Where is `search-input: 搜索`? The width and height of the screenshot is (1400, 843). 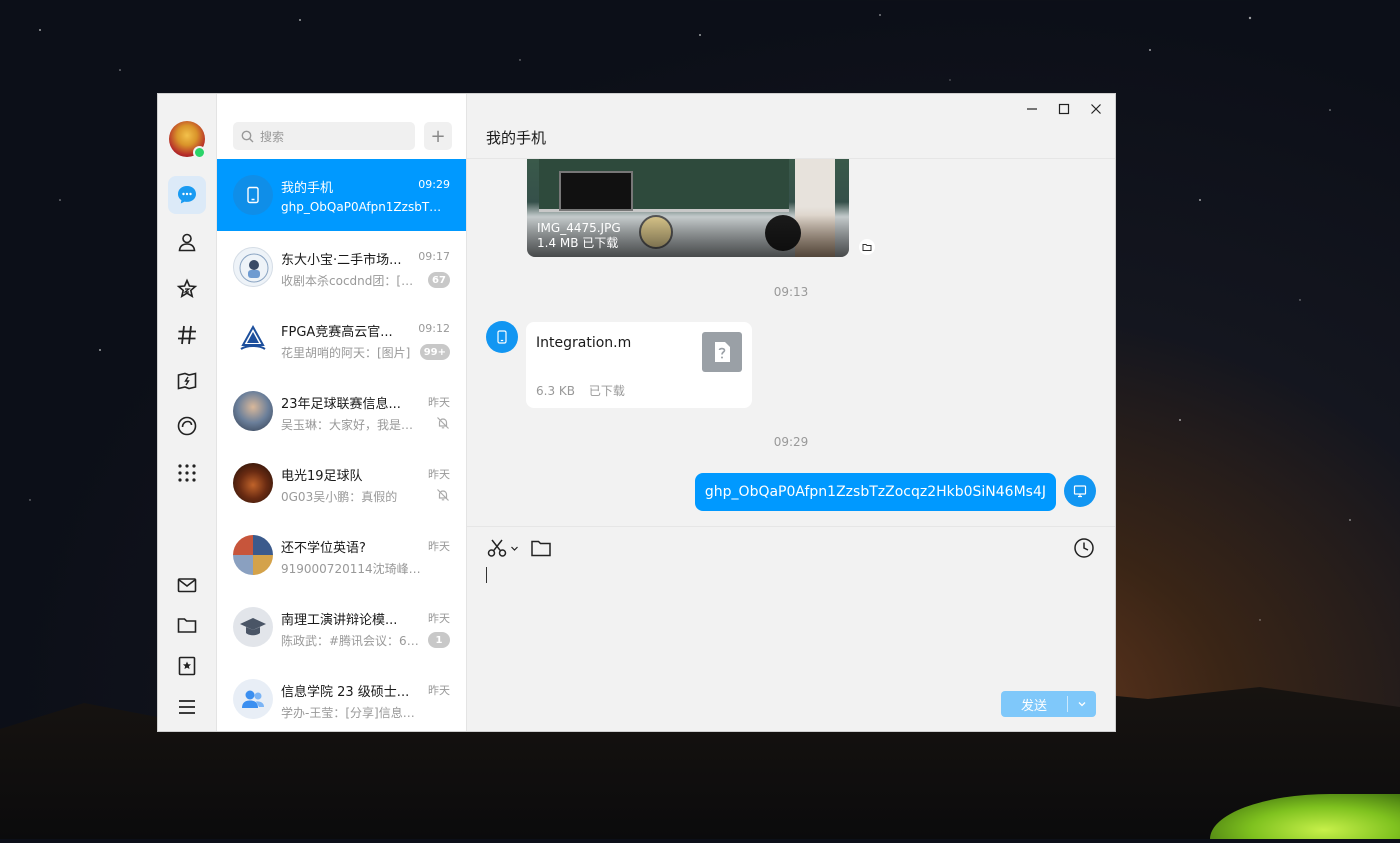
search-input: 搜索 is located at coordinates (324, 136).